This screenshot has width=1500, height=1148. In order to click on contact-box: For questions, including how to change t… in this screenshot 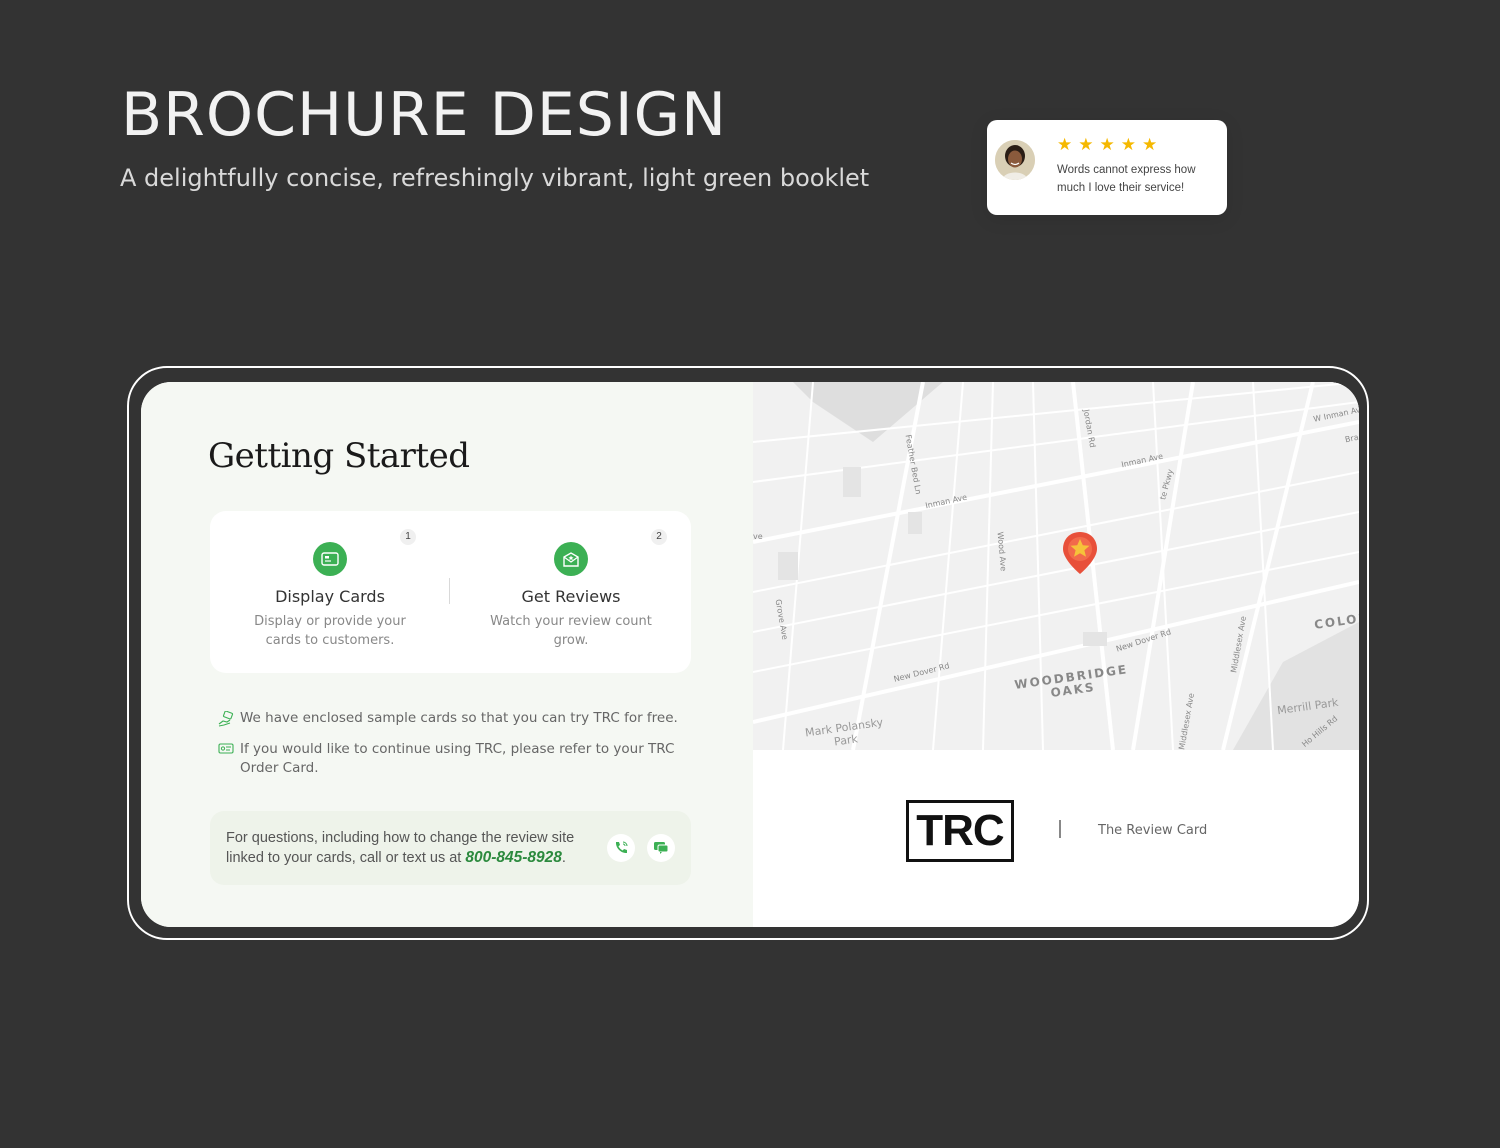, I will do `click(450, 848)`.